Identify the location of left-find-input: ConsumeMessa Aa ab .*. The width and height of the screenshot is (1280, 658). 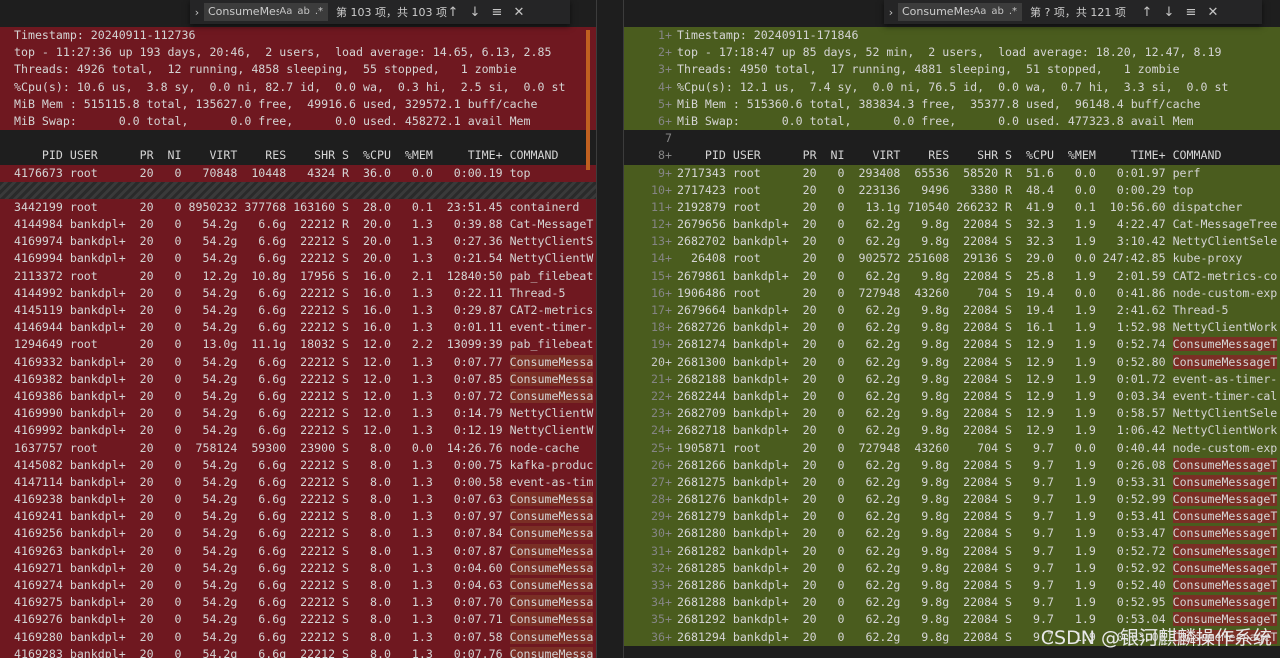
(266, 12).